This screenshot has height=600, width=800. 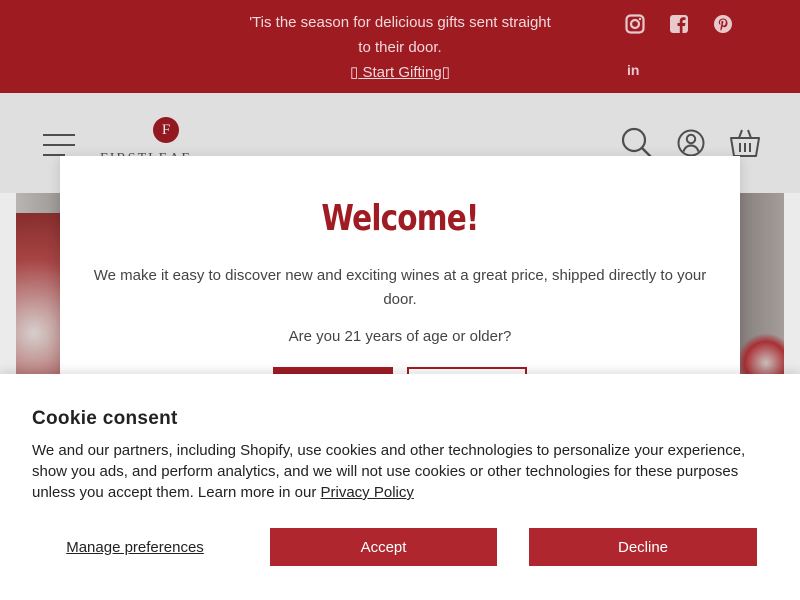 I want to click on cookie-title: Cookie consent, so click(x=105, y=418).